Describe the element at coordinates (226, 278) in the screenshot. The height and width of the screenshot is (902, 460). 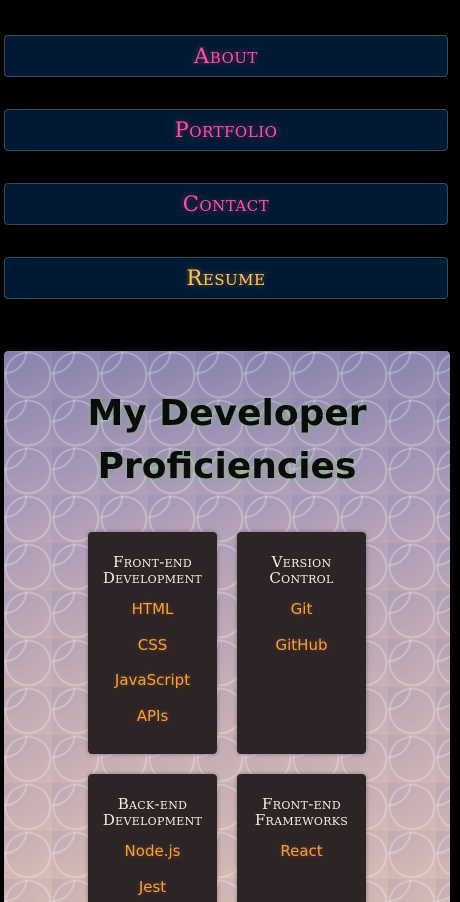
I see `nav-resume-button: Resume` at that location.